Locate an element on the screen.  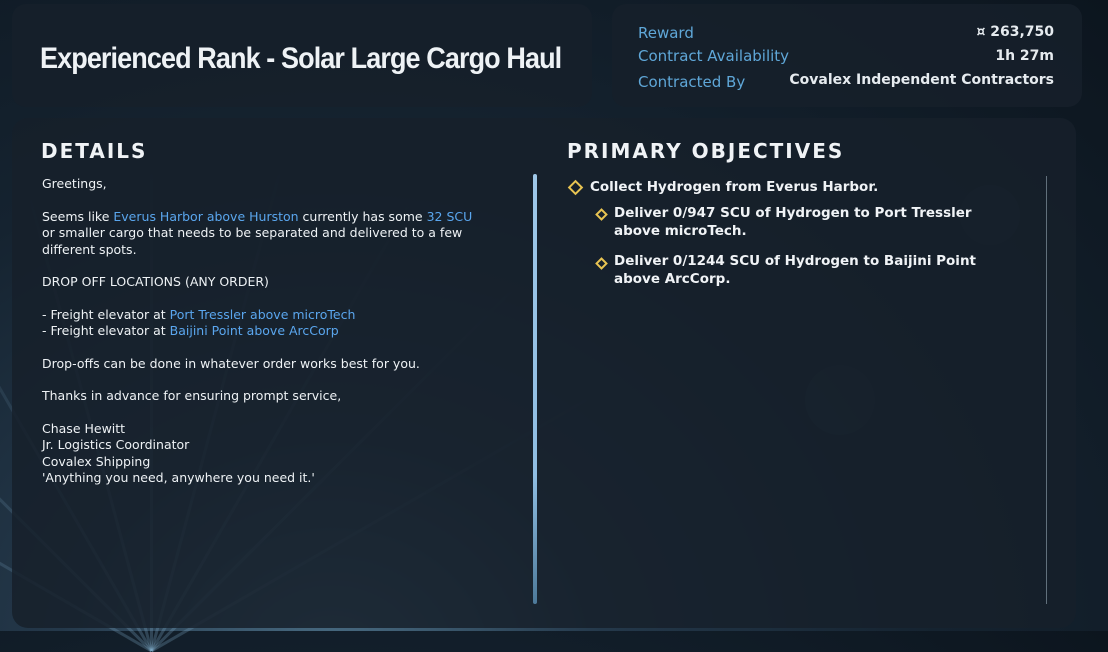
objectives-heading: PRIMARY OBJECTIVES is located at coordinates (706, 151).